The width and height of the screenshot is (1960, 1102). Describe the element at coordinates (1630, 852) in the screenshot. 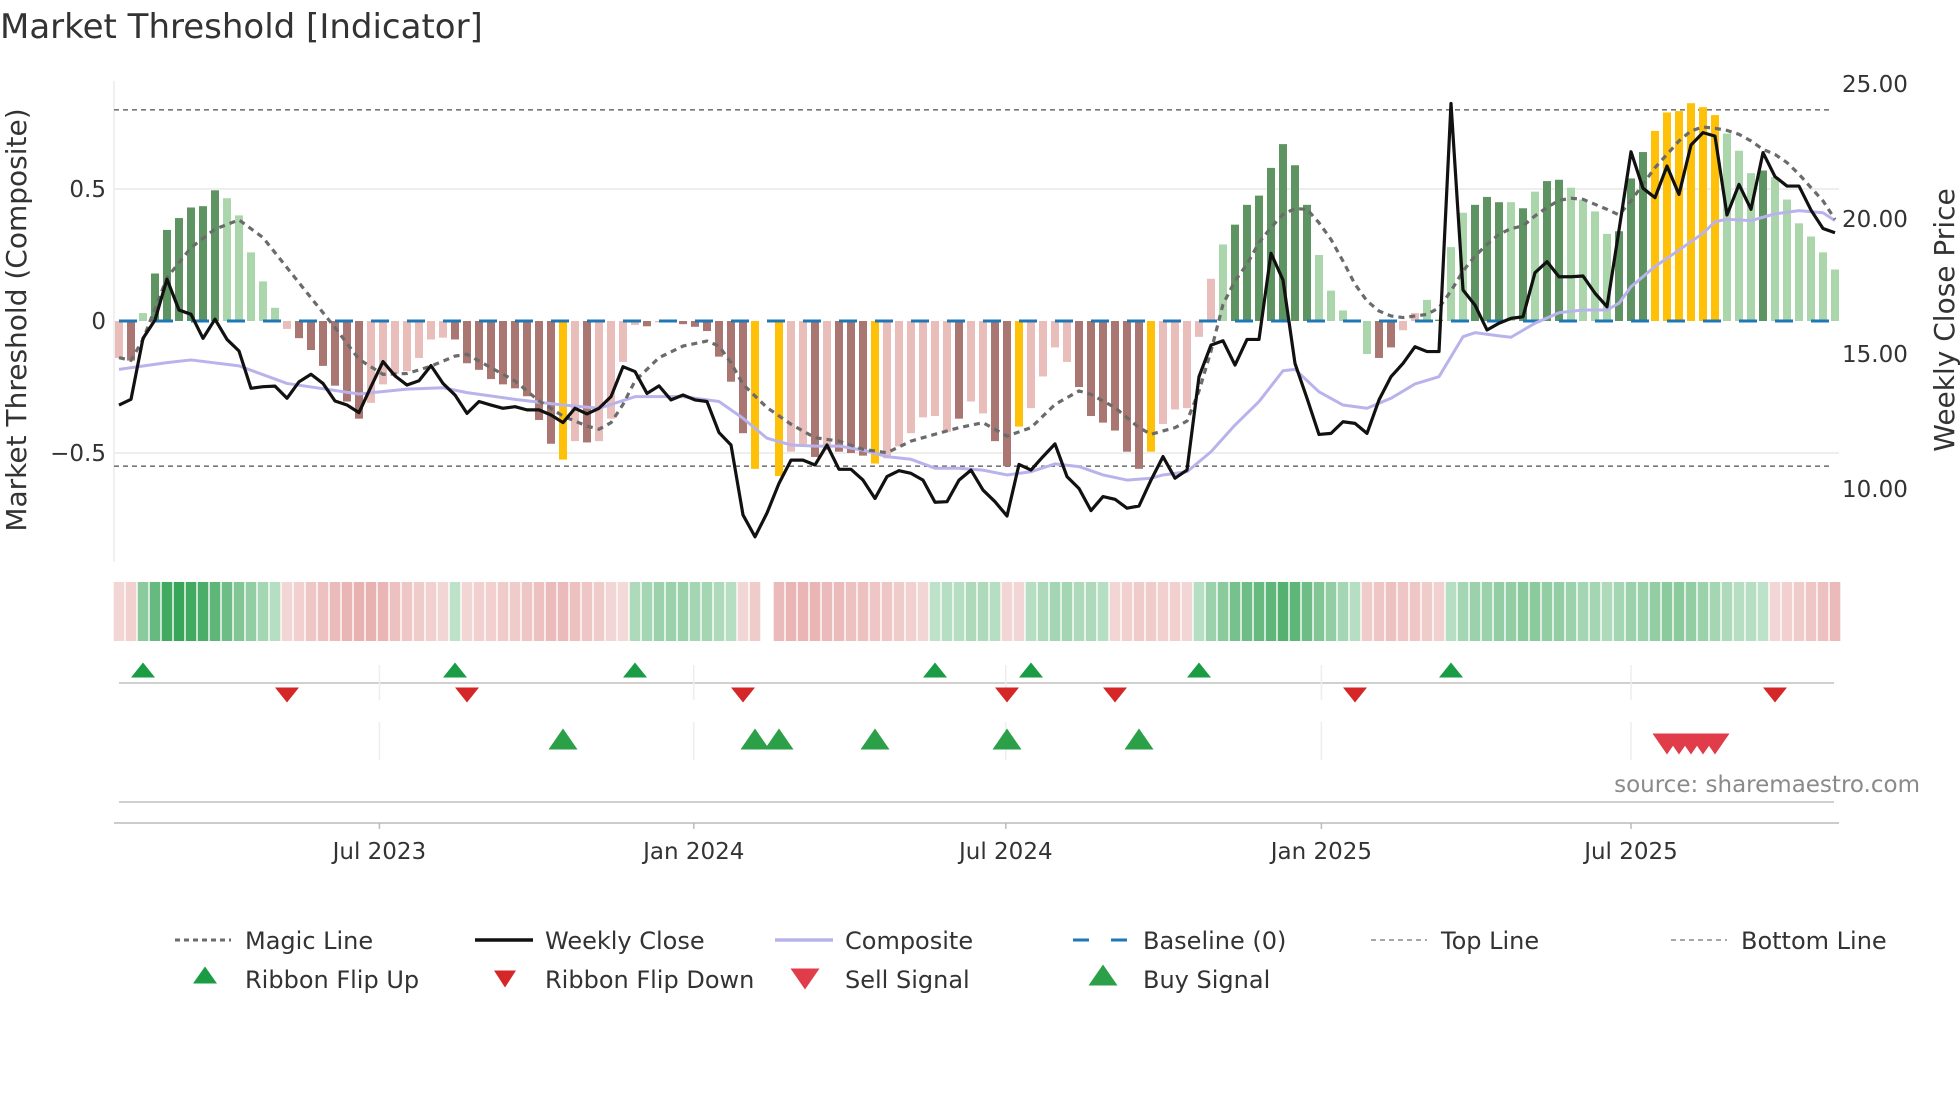

I see `x-tick-label: Jul 2025` at that location.